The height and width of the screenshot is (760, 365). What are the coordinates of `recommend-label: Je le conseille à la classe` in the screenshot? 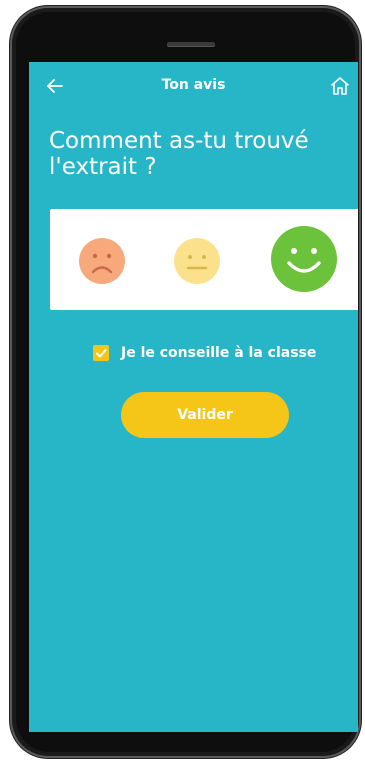 It's located at (219, 353).